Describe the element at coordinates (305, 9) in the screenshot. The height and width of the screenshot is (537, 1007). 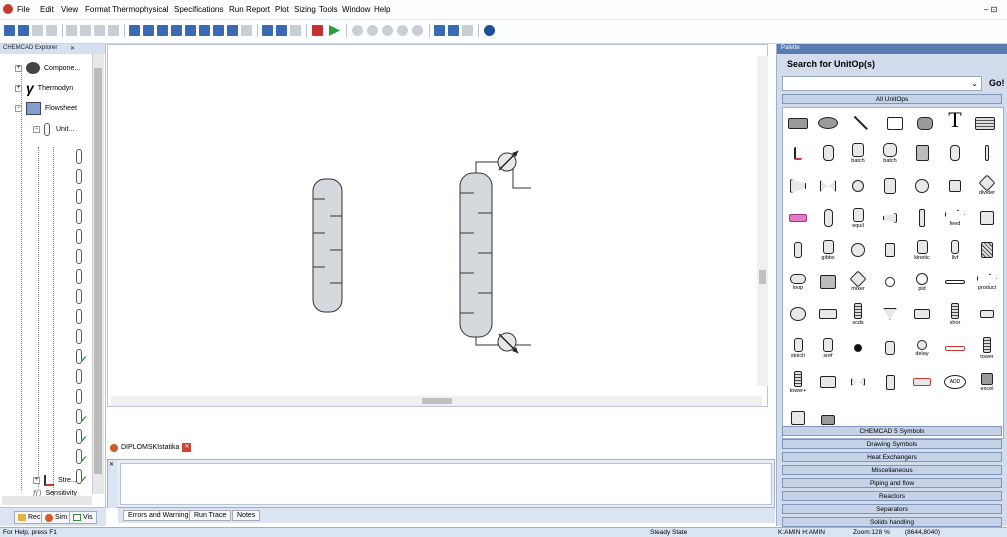
I see `menu-sizing: Sizing` at that location.